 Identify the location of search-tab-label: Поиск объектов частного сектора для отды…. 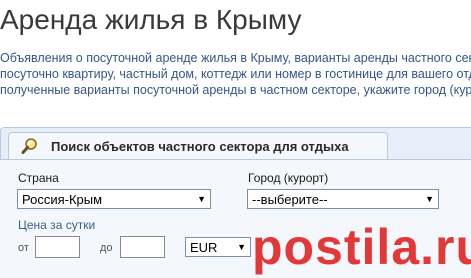
(200, 146).